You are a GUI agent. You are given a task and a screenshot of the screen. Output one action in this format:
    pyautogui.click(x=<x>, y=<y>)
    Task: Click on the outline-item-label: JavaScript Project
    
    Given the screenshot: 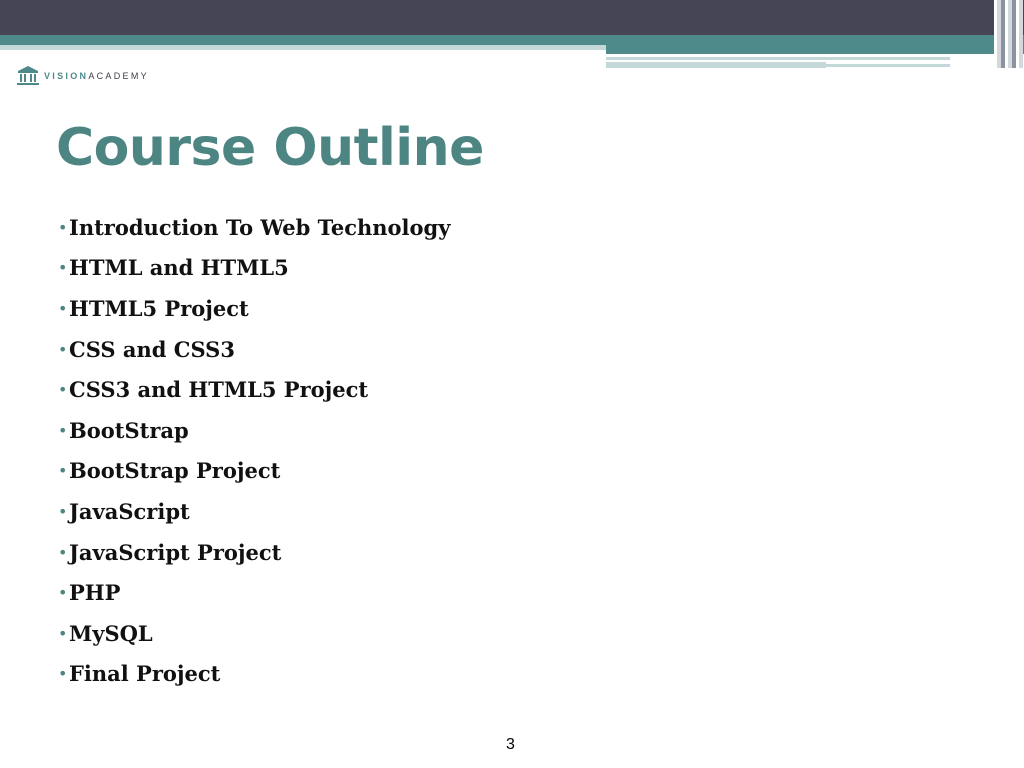 What is the action you would take?
    pyautogui.click(x=175, y=552)
    